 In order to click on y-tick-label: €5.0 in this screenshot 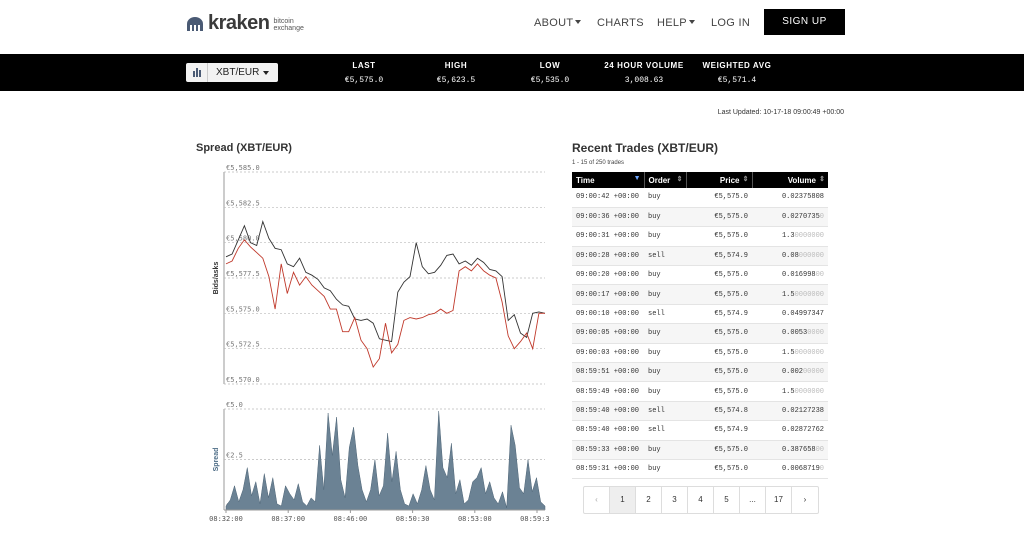, I will do `click(234, 405)`.